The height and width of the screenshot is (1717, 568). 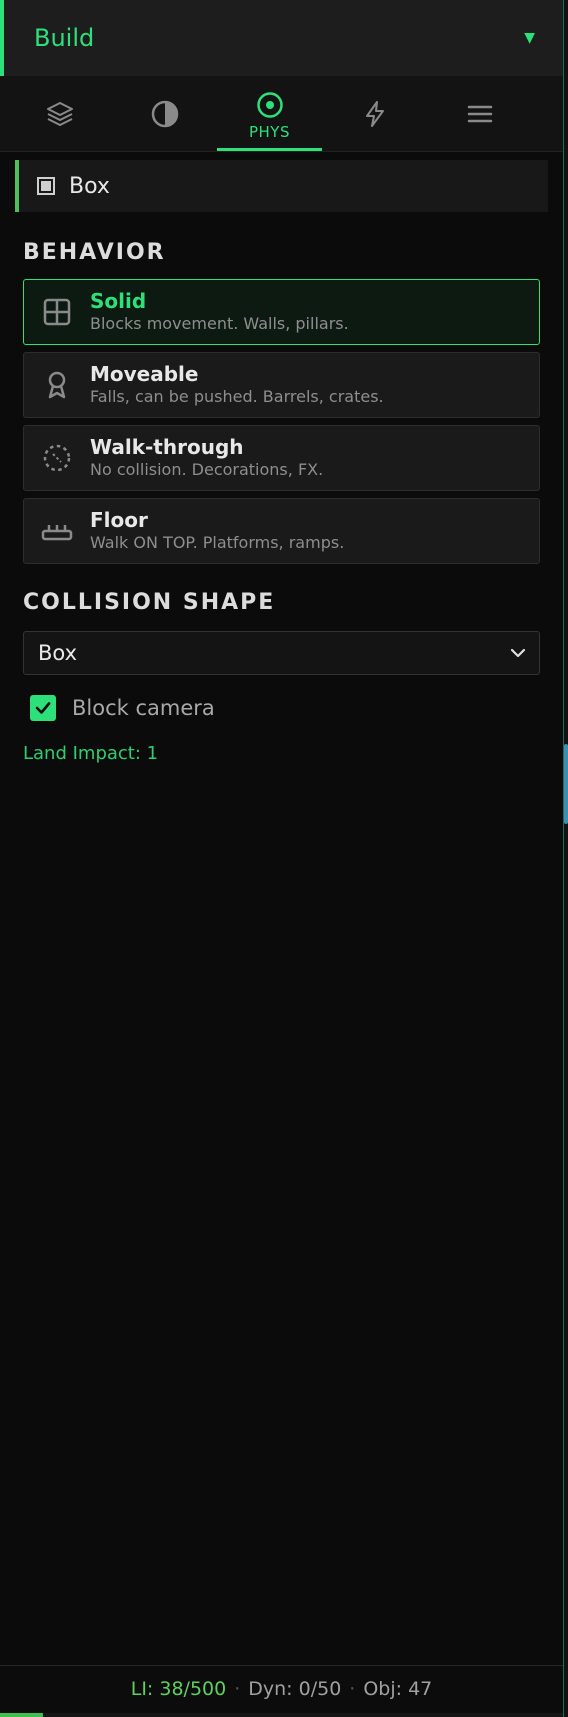 I want to click on tab-bar: PHYS, so click(x=281, y=114).